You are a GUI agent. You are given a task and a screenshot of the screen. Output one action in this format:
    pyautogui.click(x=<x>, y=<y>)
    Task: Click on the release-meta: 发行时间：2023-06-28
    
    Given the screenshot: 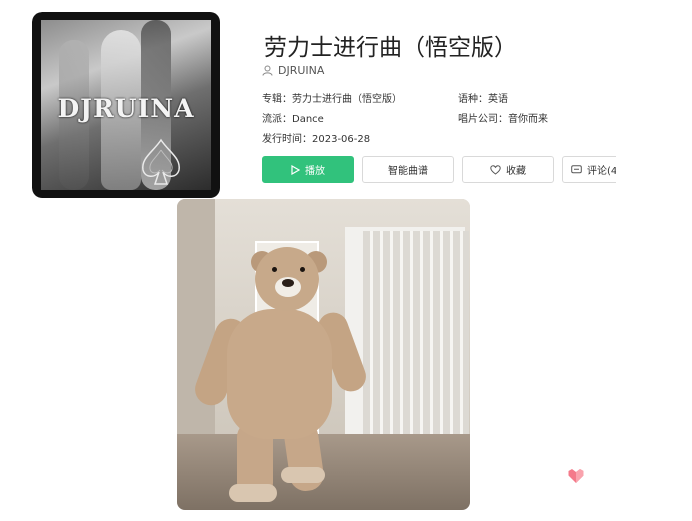 What is the action you would take?
    pyautogui.click(x=316, y=137)
    